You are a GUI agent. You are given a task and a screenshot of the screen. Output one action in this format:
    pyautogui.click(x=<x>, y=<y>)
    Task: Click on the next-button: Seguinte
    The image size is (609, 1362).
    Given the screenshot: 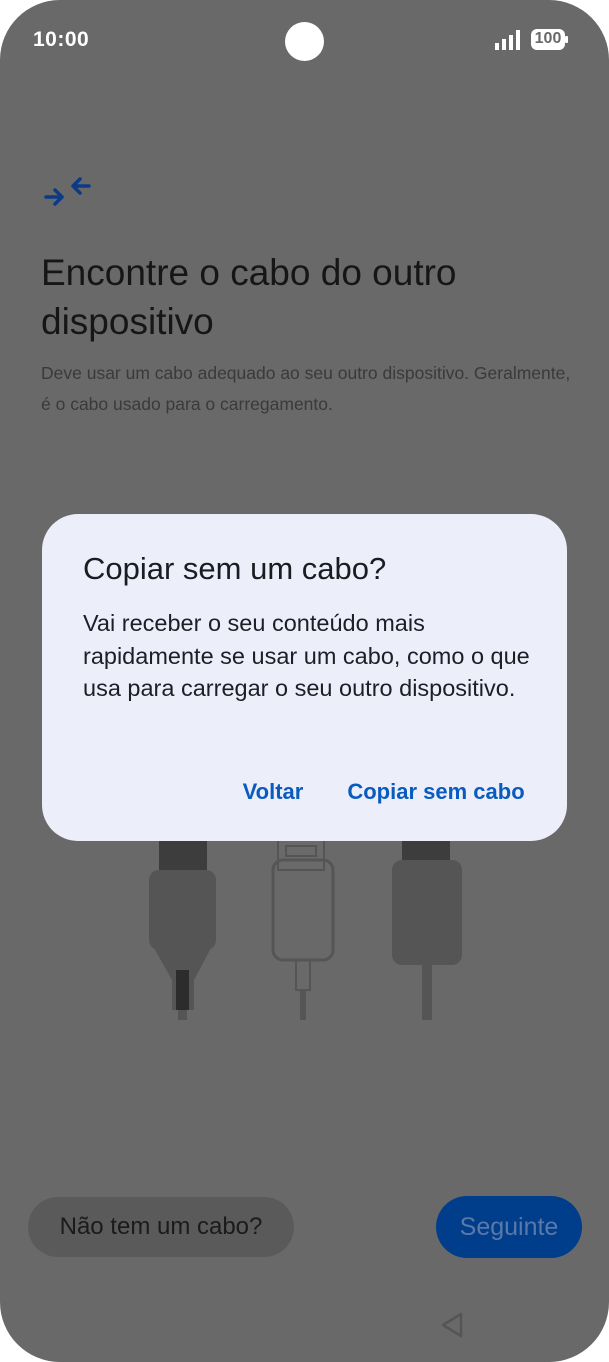 What is the action you would take?
    pyautogui.click(x=509, y=1227)
    